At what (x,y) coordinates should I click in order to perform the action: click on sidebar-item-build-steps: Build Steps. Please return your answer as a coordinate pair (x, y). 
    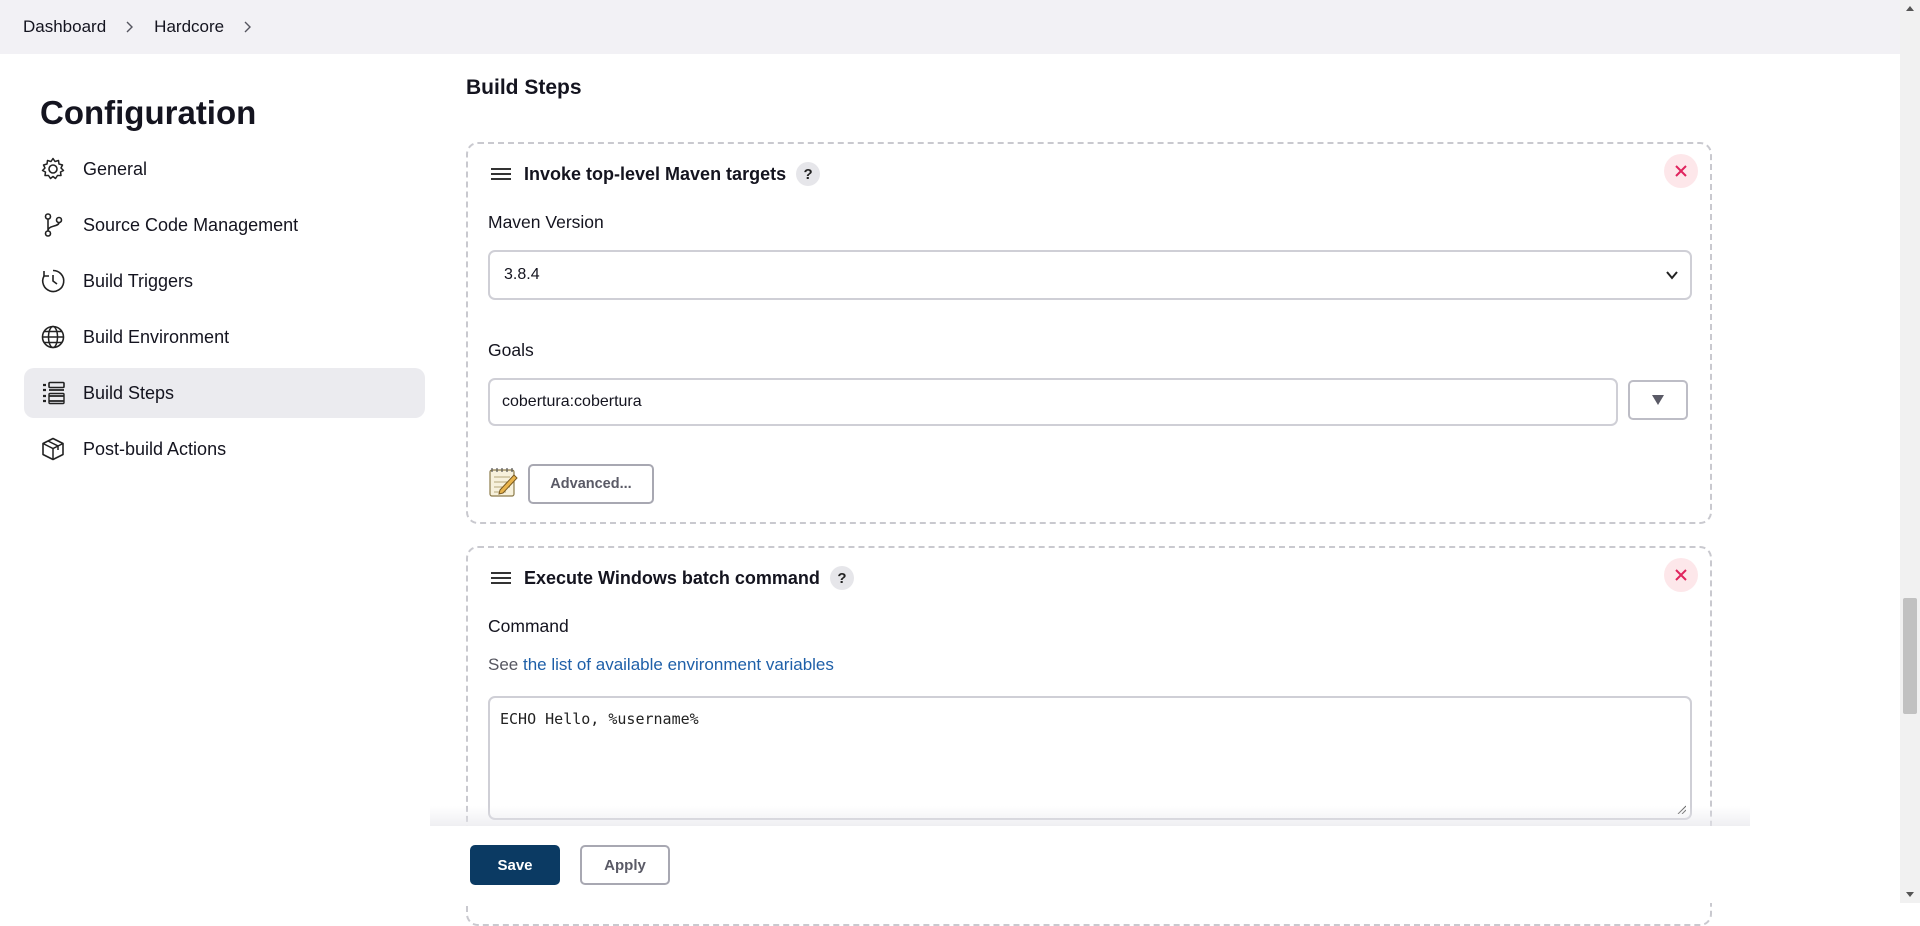
    Looking at the image, I should click on (224, 393).